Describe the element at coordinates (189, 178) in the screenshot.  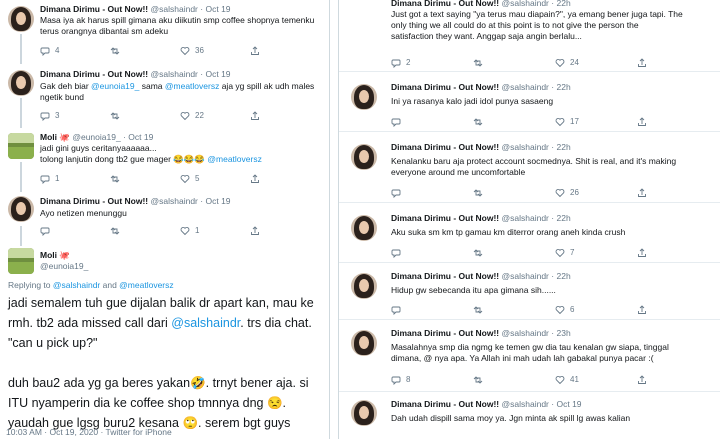
I see `like-button: 5` at that location.